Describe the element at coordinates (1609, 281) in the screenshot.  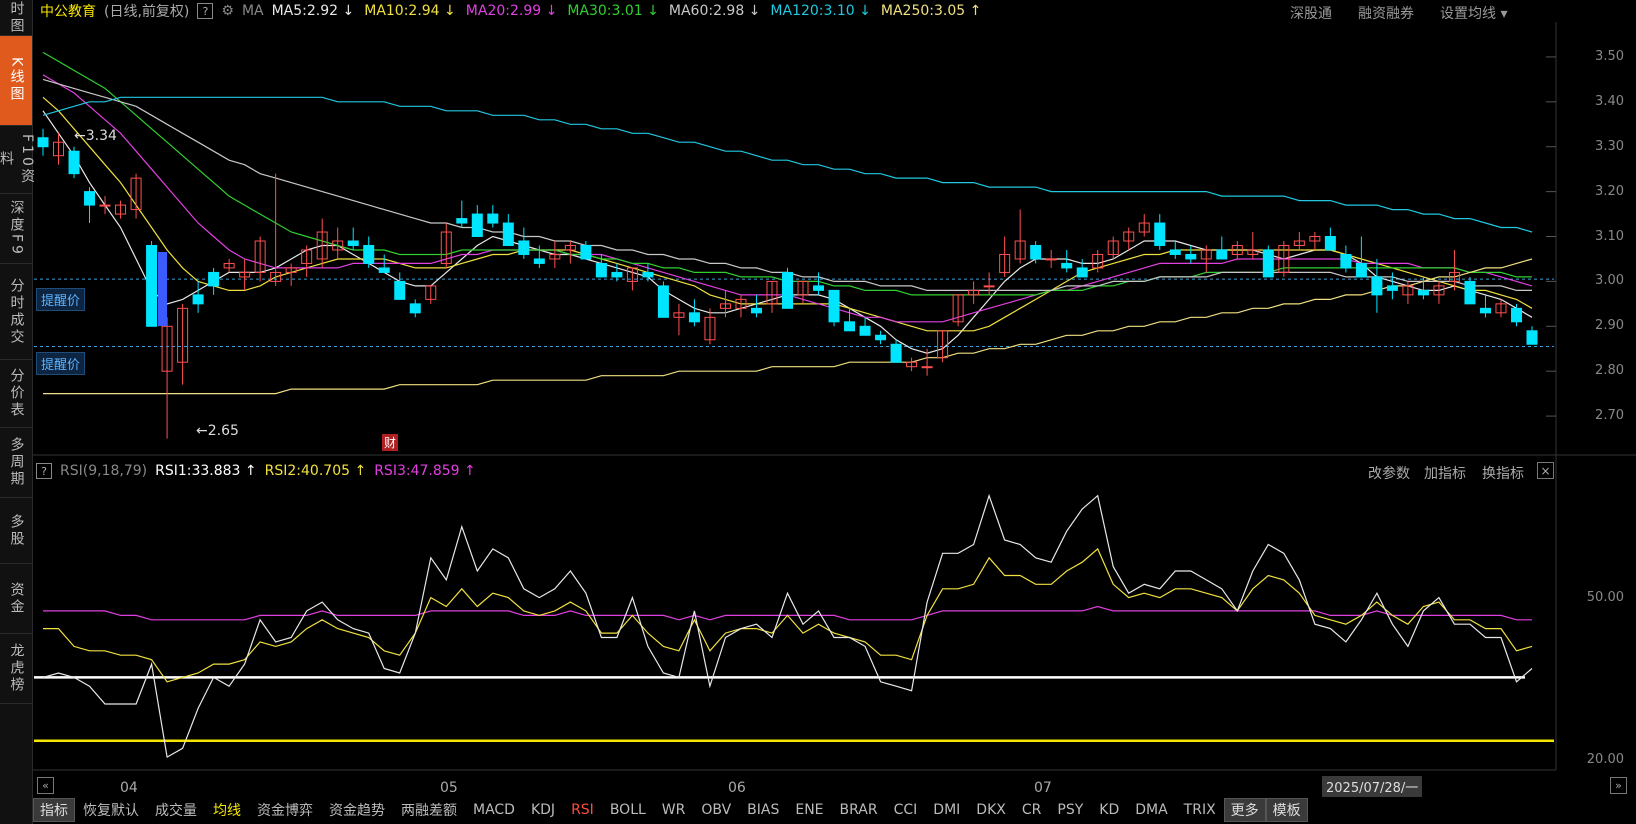
I see `price-axis-label: 3.00` at that location.